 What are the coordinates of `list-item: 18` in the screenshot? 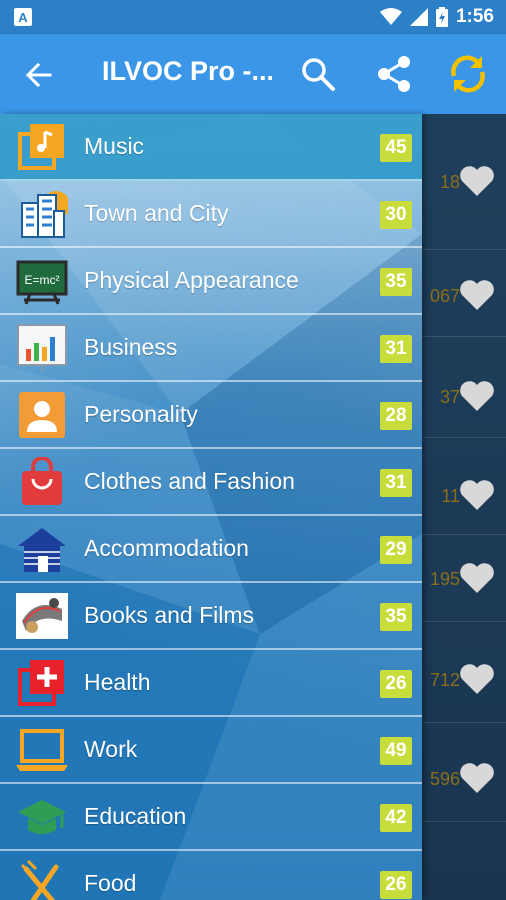 It's located at (464, 182).